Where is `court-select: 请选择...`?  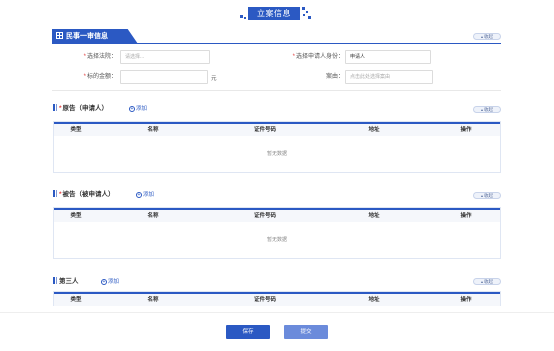
court-select: 请选择... is located at coordinates (165, 57).